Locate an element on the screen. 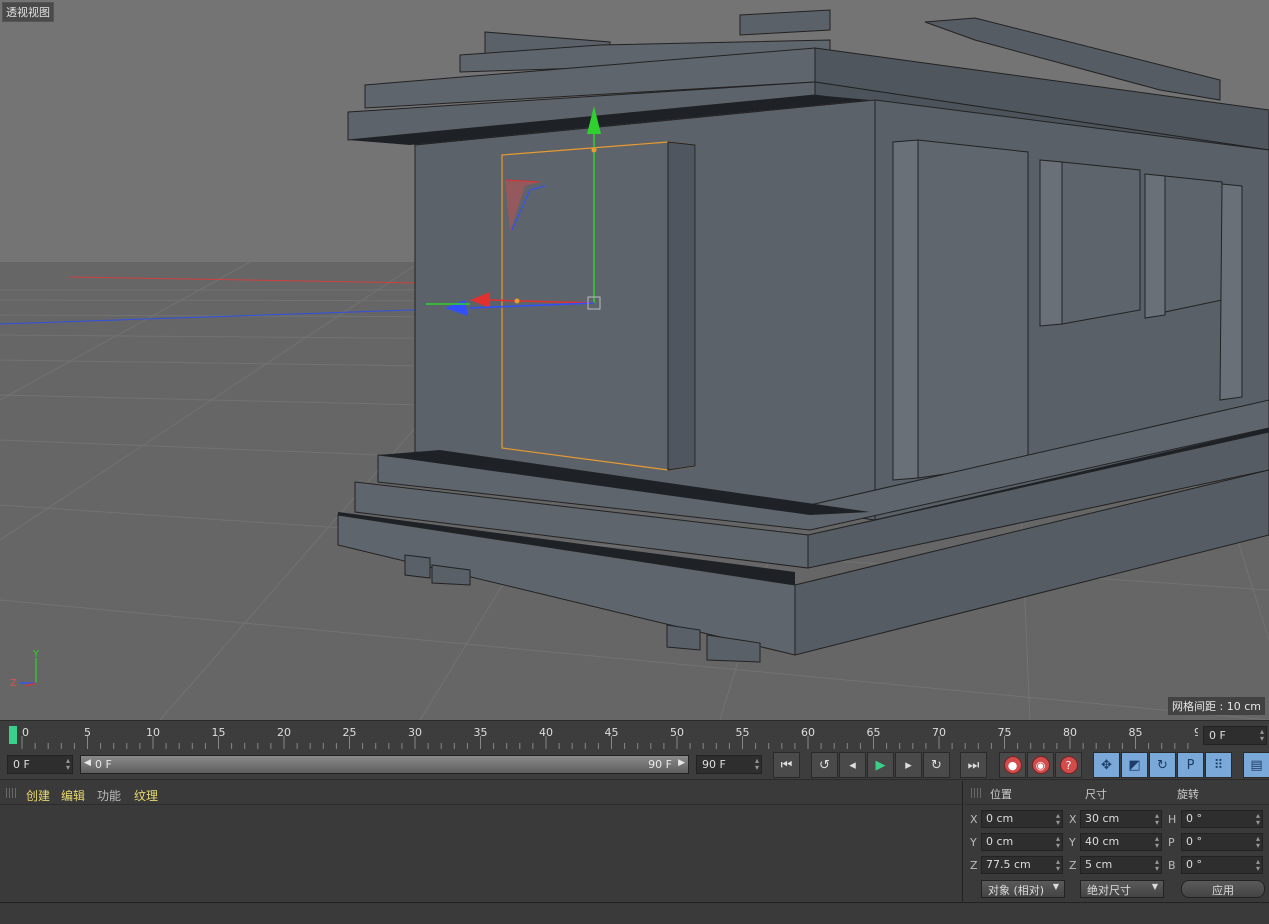  ruler-tick-label: 10 is located at coordinates (153, 732).